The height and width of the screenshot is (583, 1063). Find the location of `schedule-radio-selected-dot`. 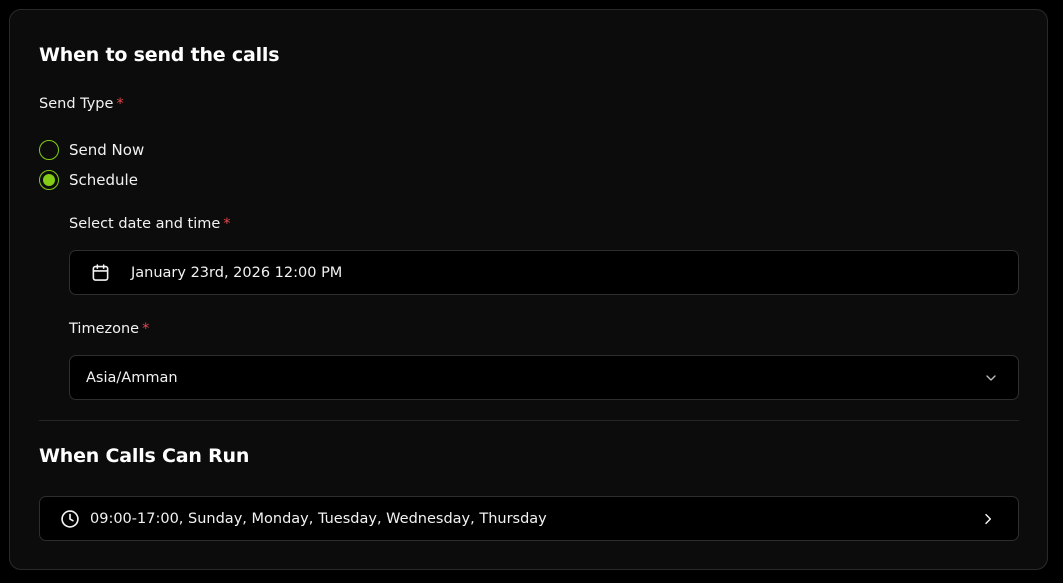

schedule-radio-selected-dot is located at coordinates (49, 180).